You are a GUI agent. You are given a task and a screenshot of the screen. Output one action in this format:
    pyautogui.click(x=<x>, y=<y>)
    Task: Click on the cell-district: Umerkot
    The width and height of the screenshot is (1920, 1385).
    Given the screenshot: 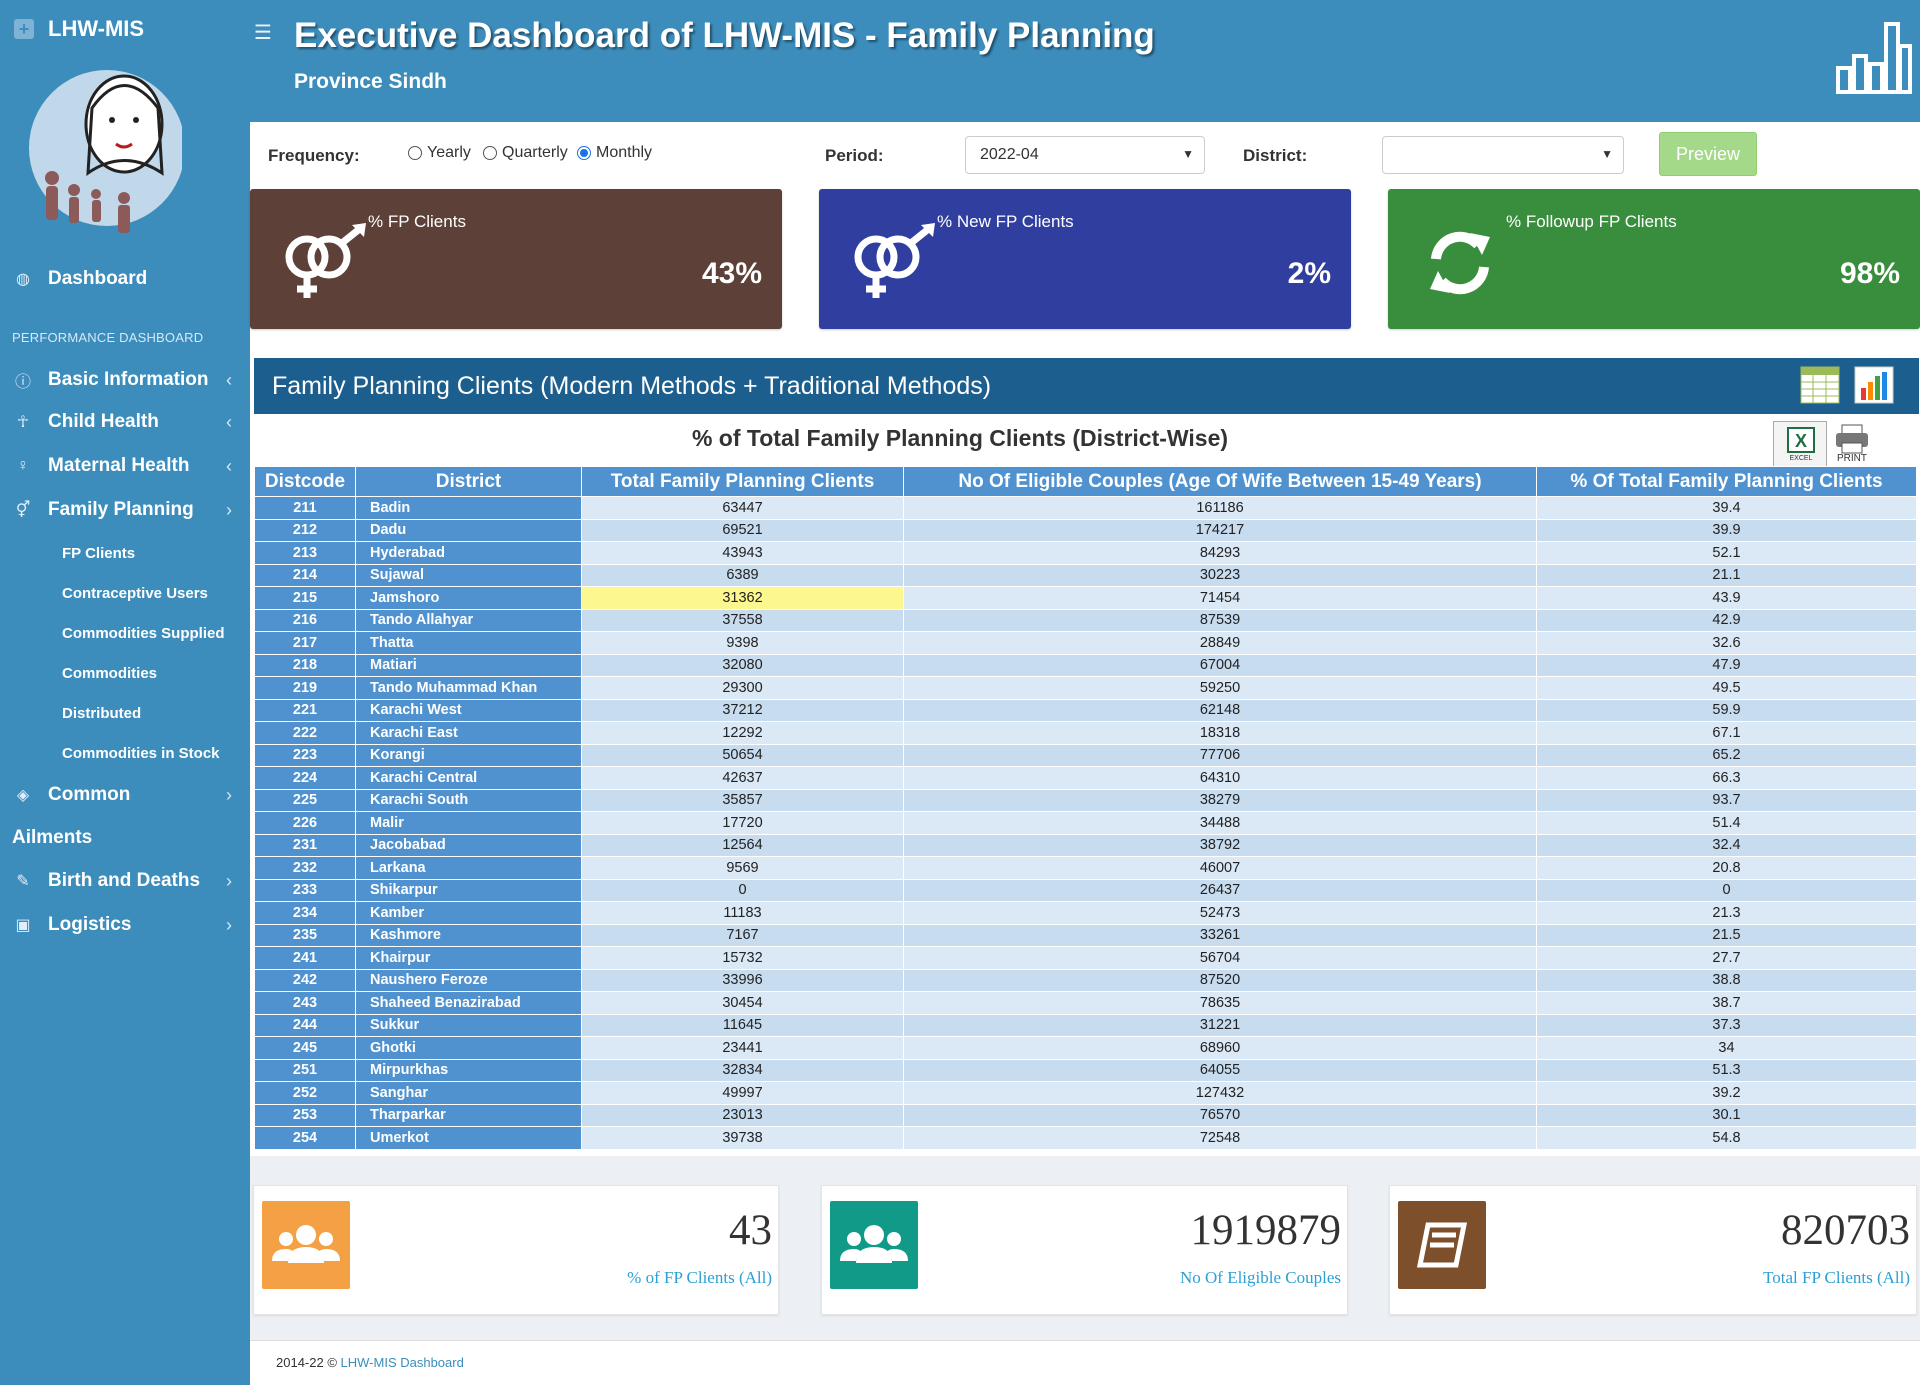 What is the action you would take?
    pyautogui.click(x=468, y=1138)
    